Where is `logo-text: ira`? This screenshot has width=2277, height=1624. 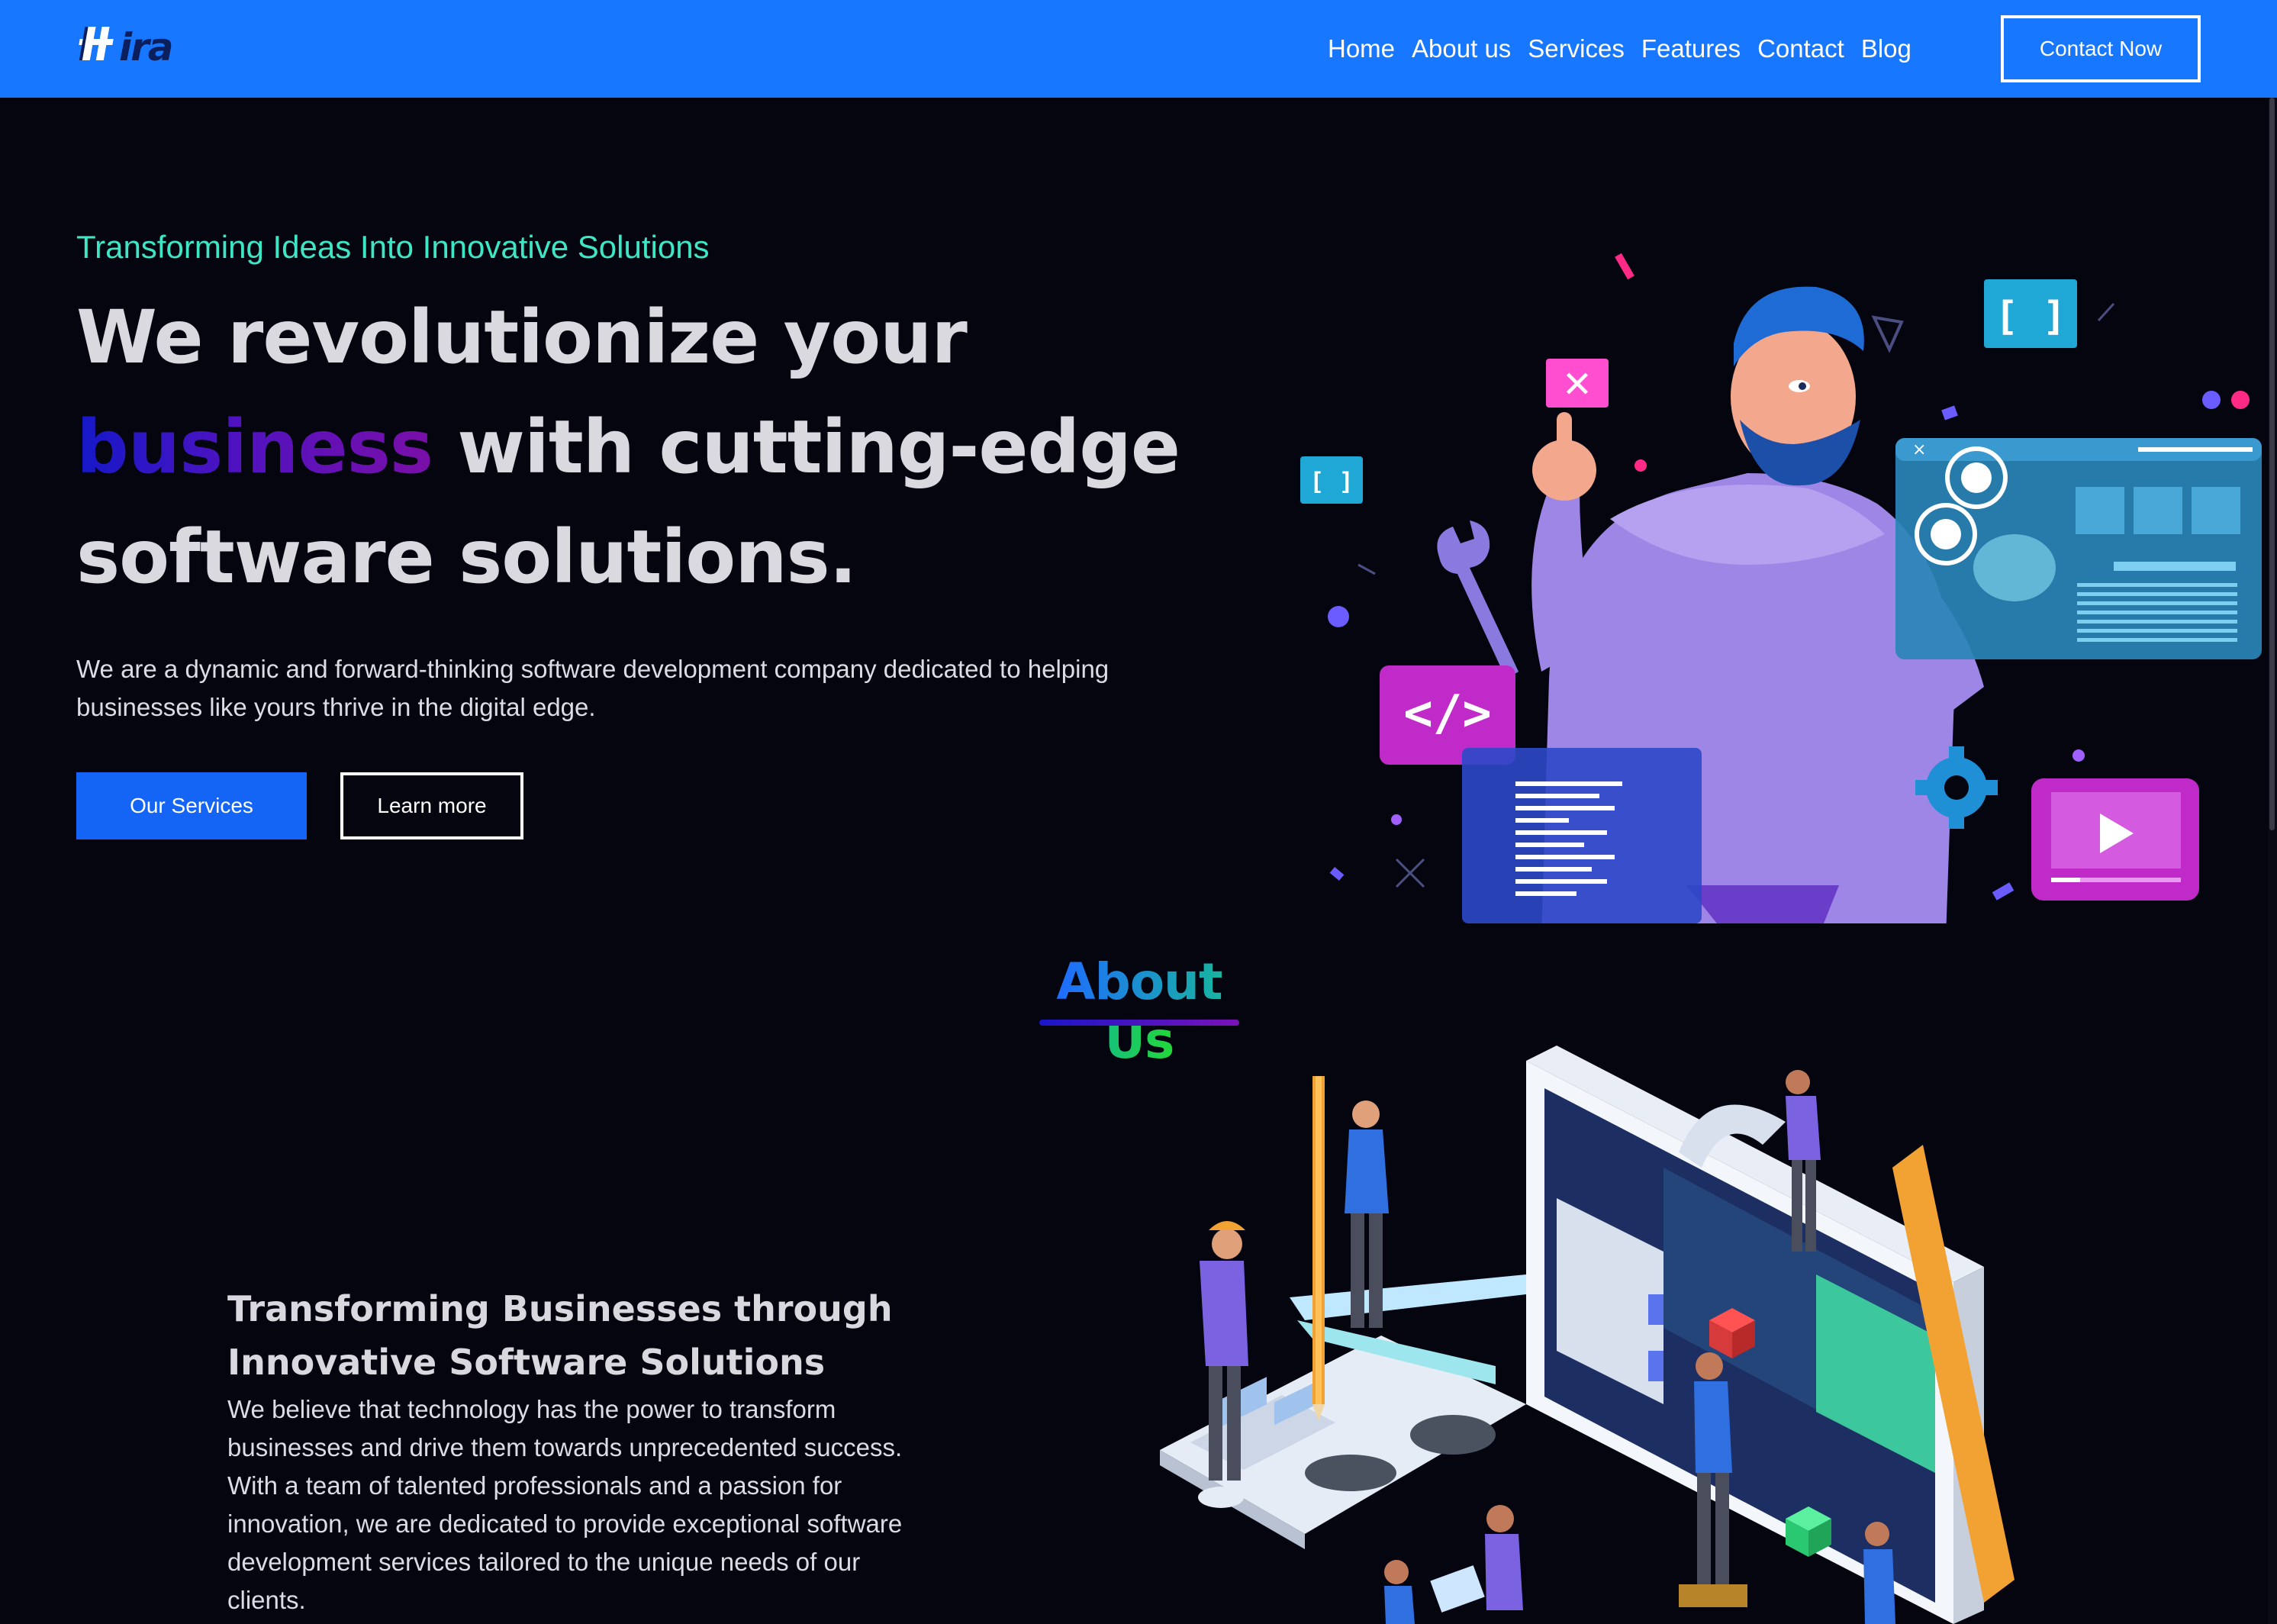
logo-text: ira is located at coordinates (145, 47).